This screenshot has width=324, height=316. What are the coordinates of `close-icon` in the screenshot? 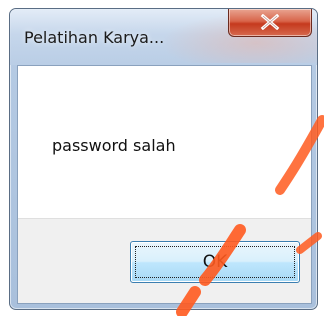 It's located at (270, 22).